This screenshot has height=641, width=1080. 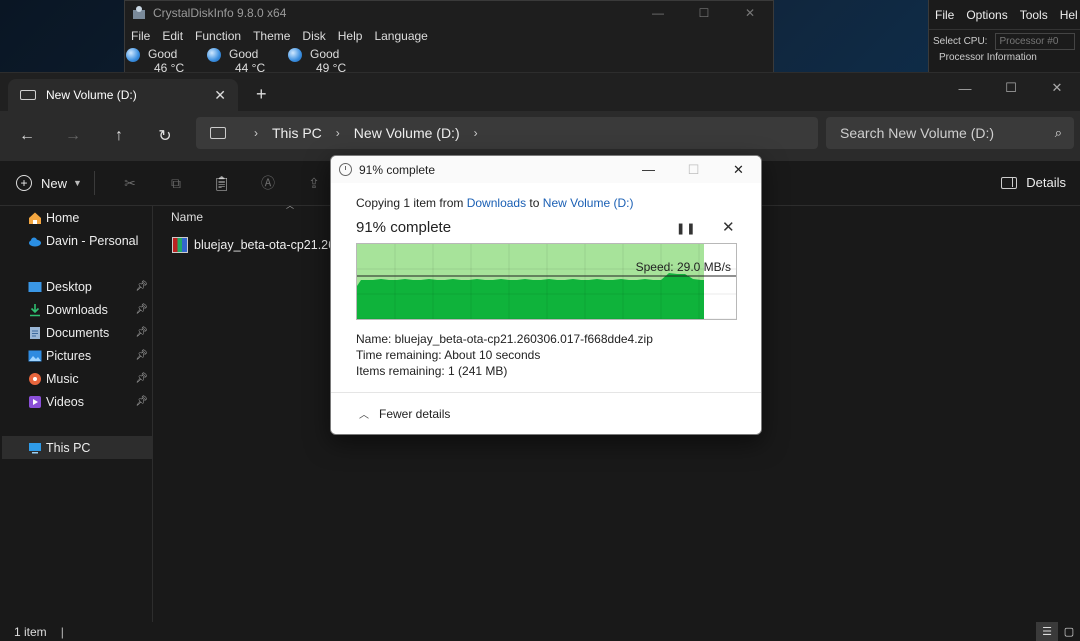 I want to click on explorer-maximize-button: ☐, so click(x=1011, y=88).